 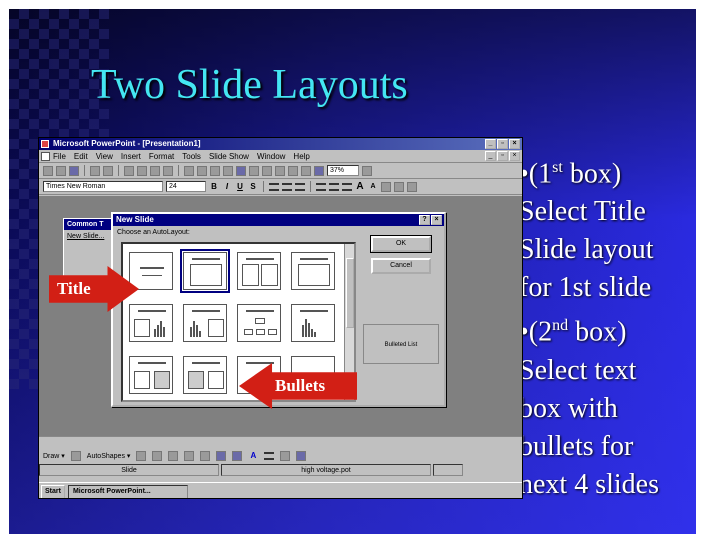 What do you see at coordinates (306, 170) in the screenshot?
I see `show-formatting-icon` at bounding box center [306, 170].